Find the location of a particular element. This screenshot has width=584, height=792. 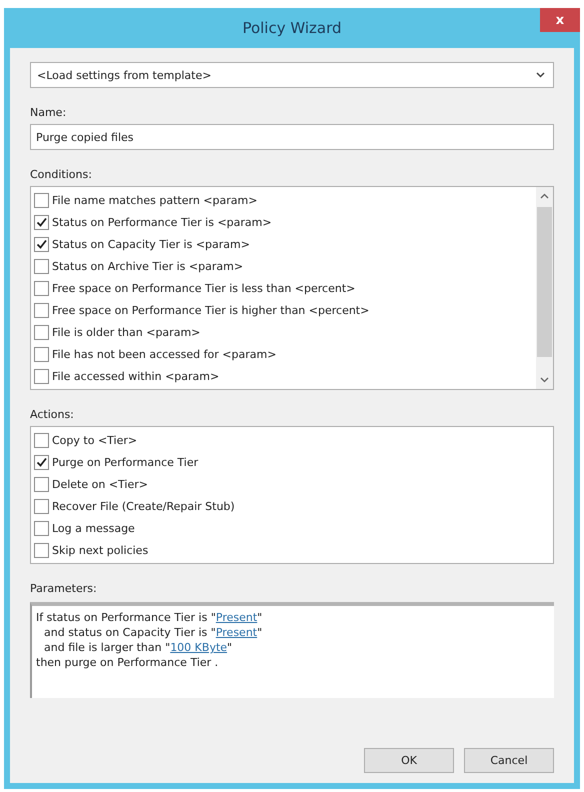

scroll-thumb is located at coordinates (544, 282).